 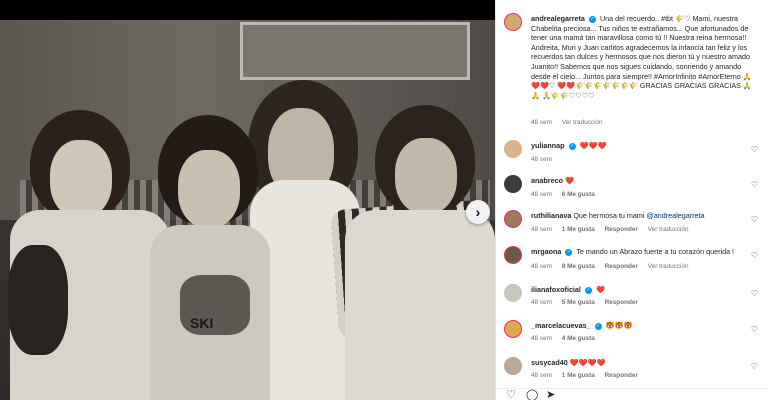 What do you see at coordinates (38, 300) in the screenshot?
I see `photo-doll` at bounding box center [38, 300].